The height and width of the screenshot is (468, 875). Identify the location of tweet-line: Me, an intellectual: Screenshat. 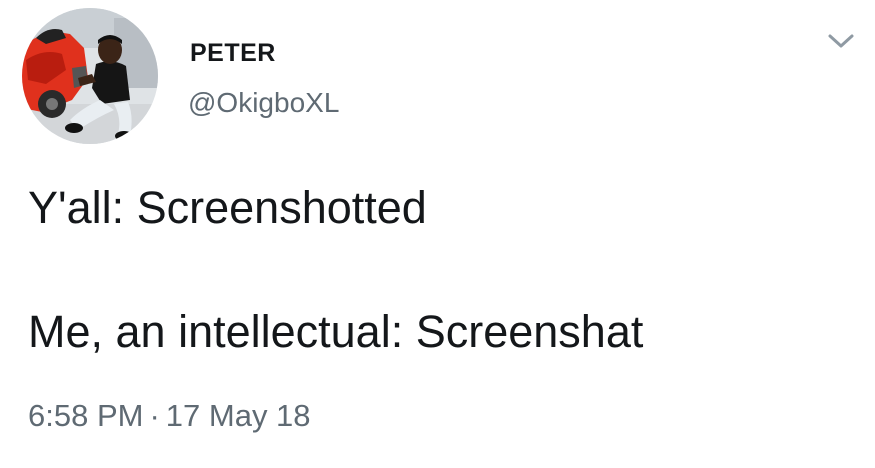
(336, 331).